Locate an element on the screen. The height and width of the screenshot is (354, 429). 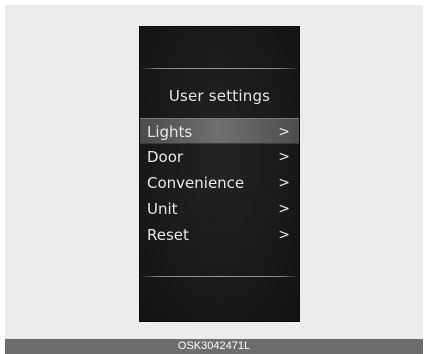
menu-item-label: Convenience is located at coordinates (196, 183).